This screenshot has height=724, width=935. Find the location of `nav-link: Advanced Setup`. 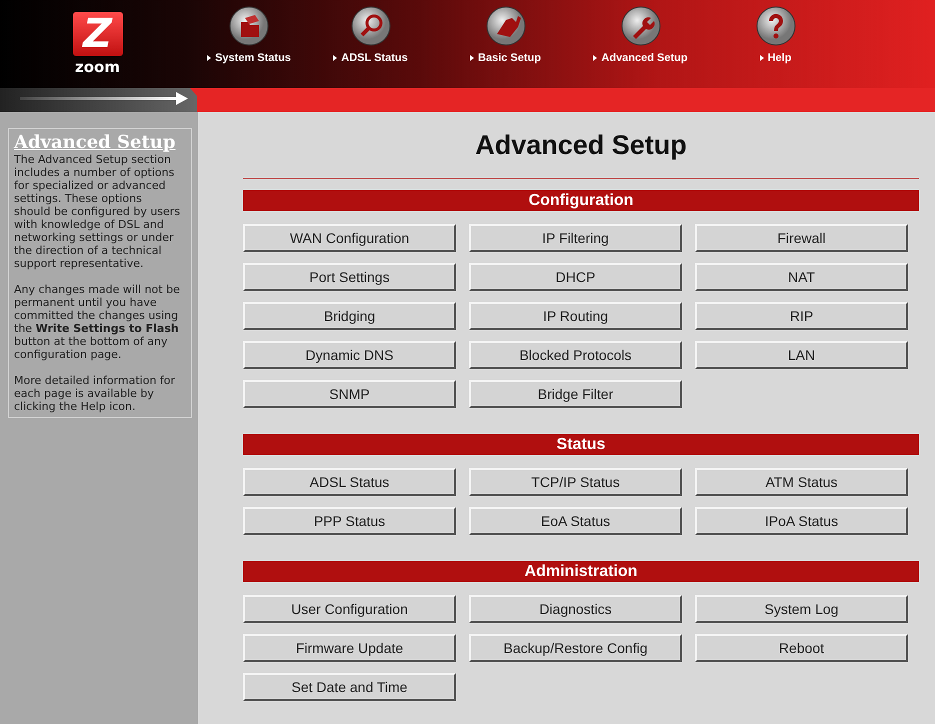

nav-link: Advanced Setup is located at coordinates (640, 35).